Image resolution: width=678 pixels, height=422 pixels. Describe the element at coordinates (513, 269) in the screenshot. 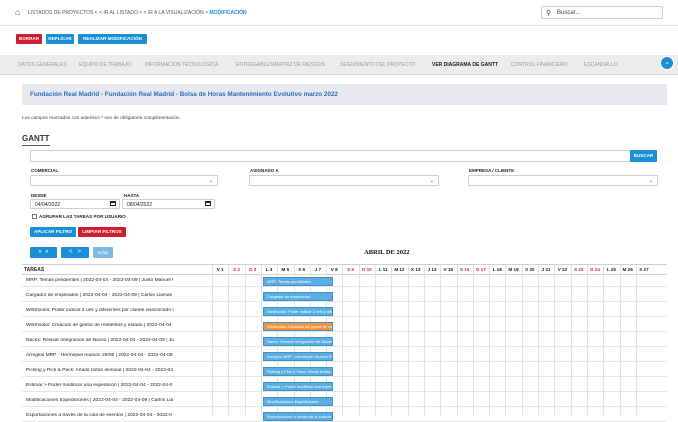

I see `day-column-header: M 19` at that location.